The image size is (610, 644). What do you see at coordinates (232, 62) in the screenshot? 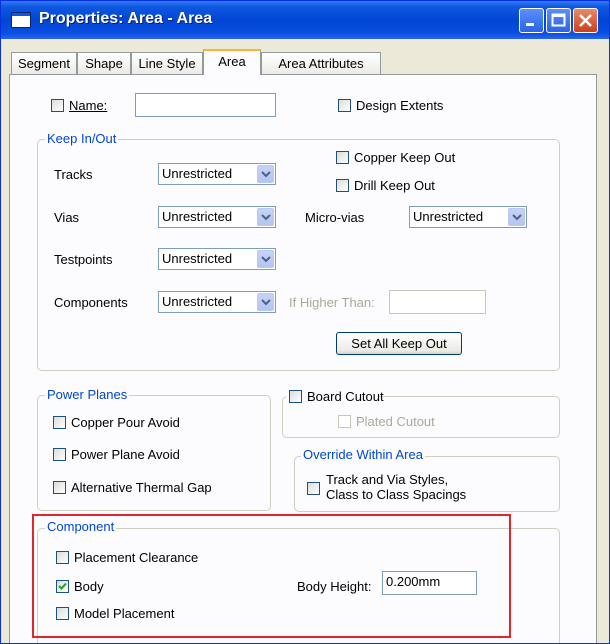
I see `tab-area: Area` at bounding box center [232, 62].